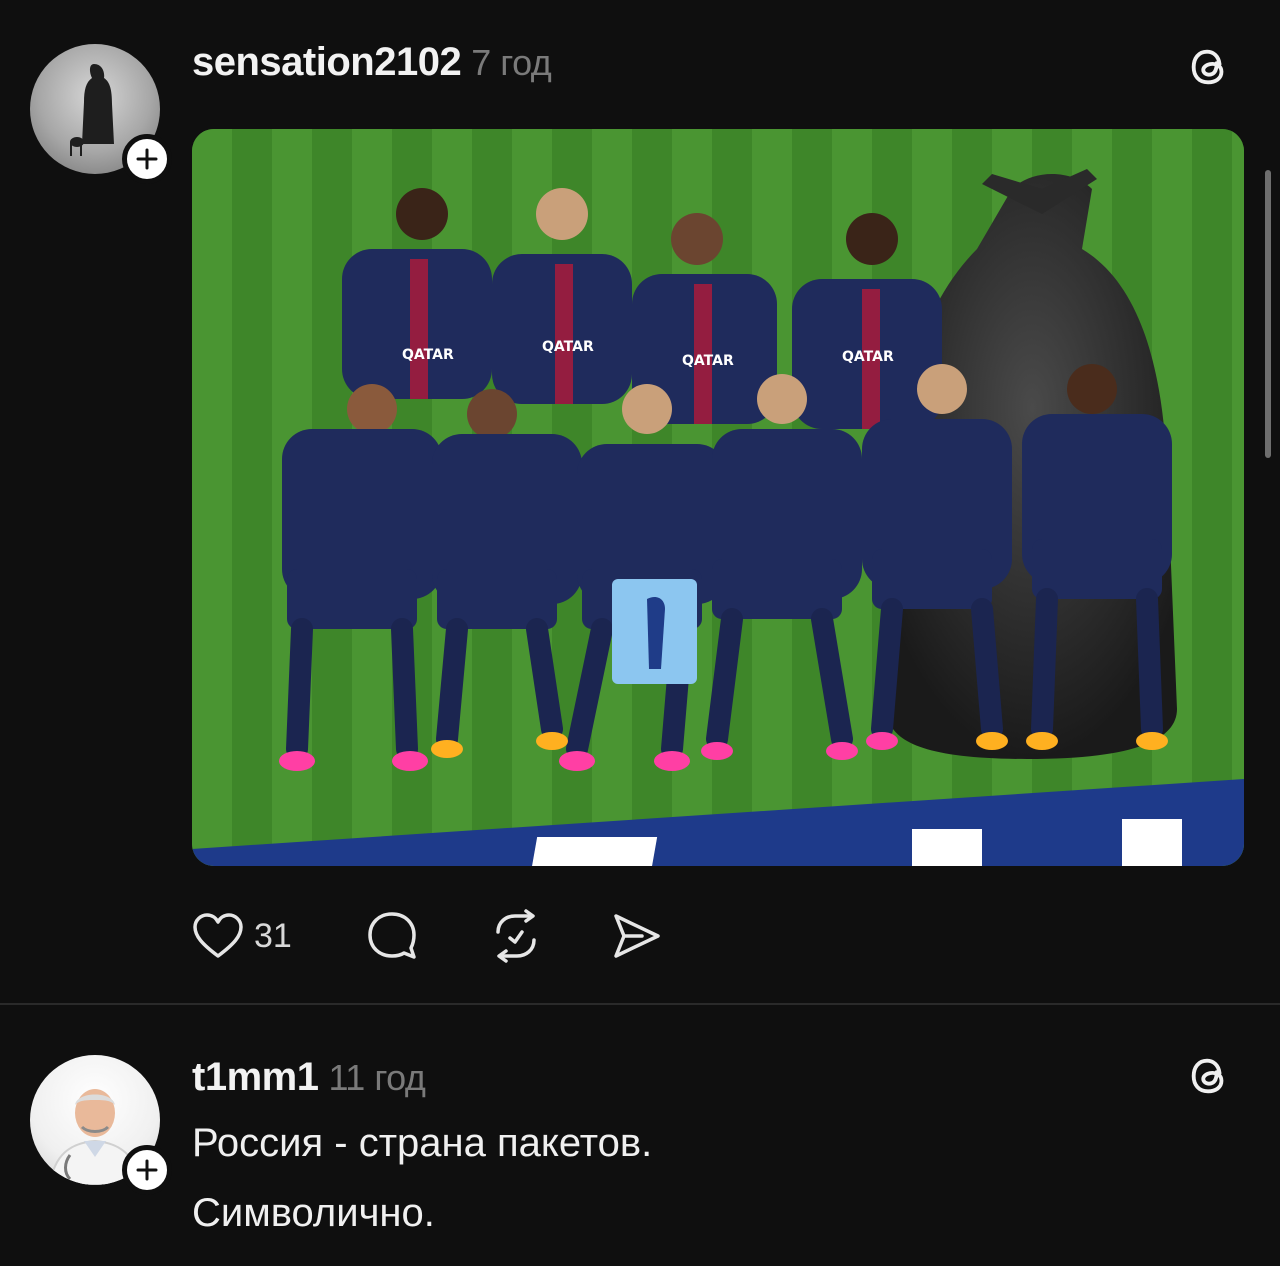 Image resolution: width=1280 pixels, height=1266 pixels. Describe the element at coordinates (327, 62) in the screenshot. I see `username: sensation2102` at that location.